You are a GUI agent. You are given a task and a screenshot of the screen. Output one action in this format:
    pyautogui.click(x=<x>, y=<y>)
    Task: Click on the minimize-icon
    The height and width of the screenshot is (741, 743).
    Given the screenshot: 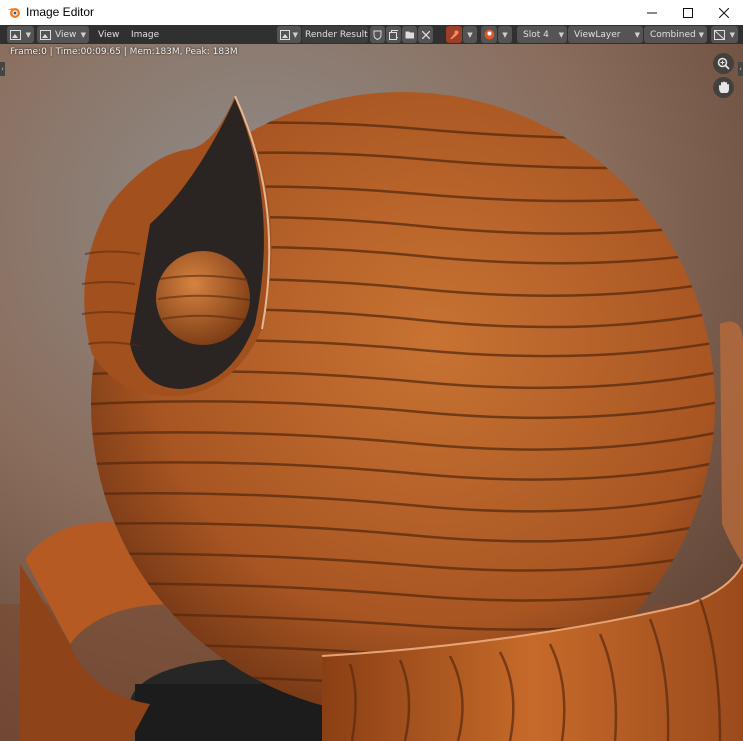 What is the action you would take?
    pyautogui.click(x=652, y=12)
    